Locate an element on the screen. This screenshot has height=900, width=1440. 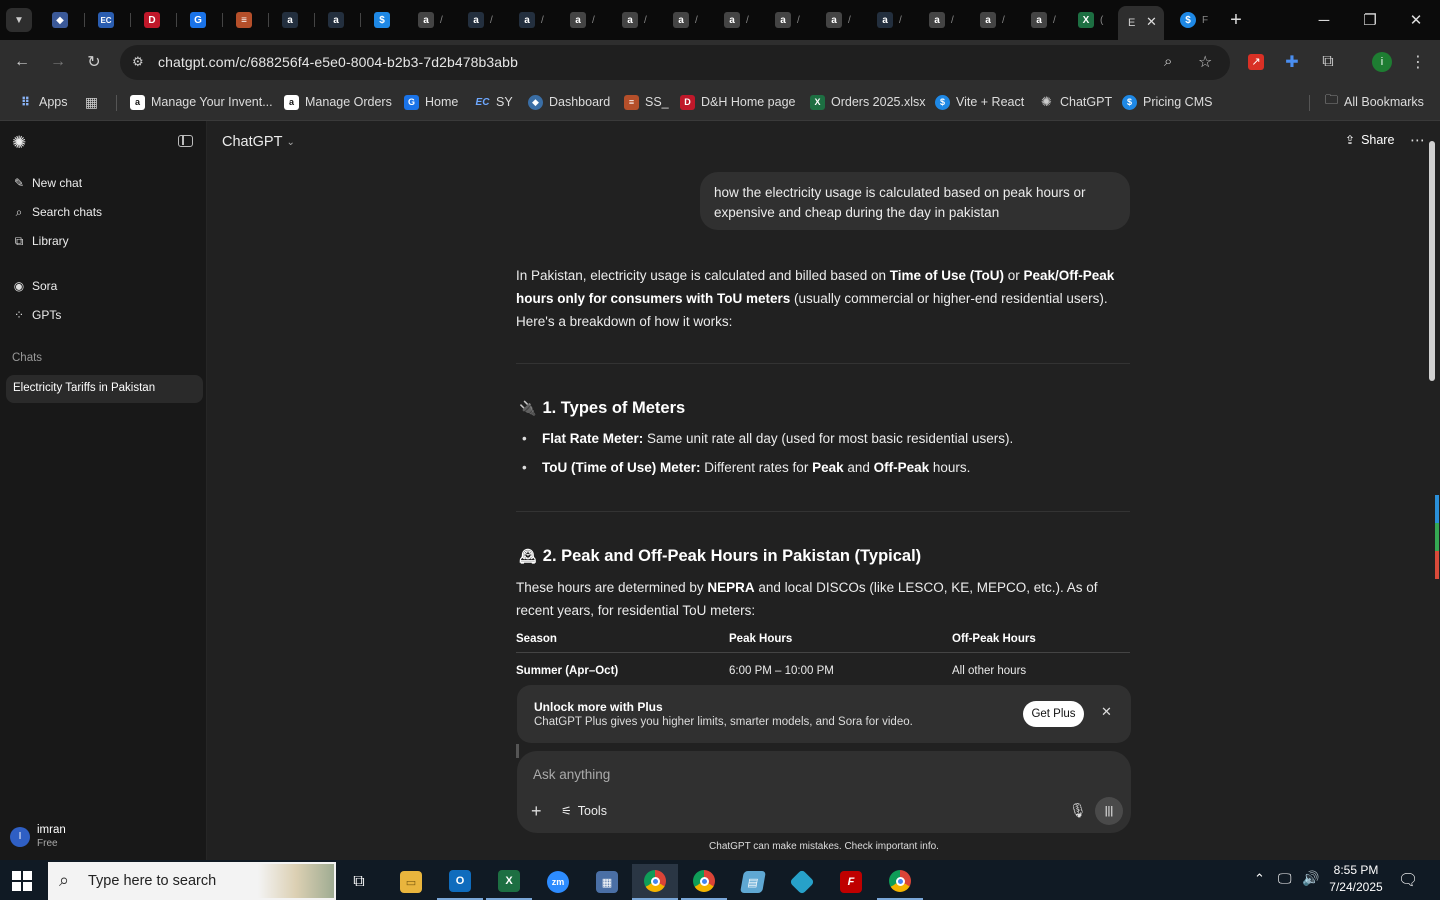
task-view-icon: ⧉ is located at coordinates (359, 882).